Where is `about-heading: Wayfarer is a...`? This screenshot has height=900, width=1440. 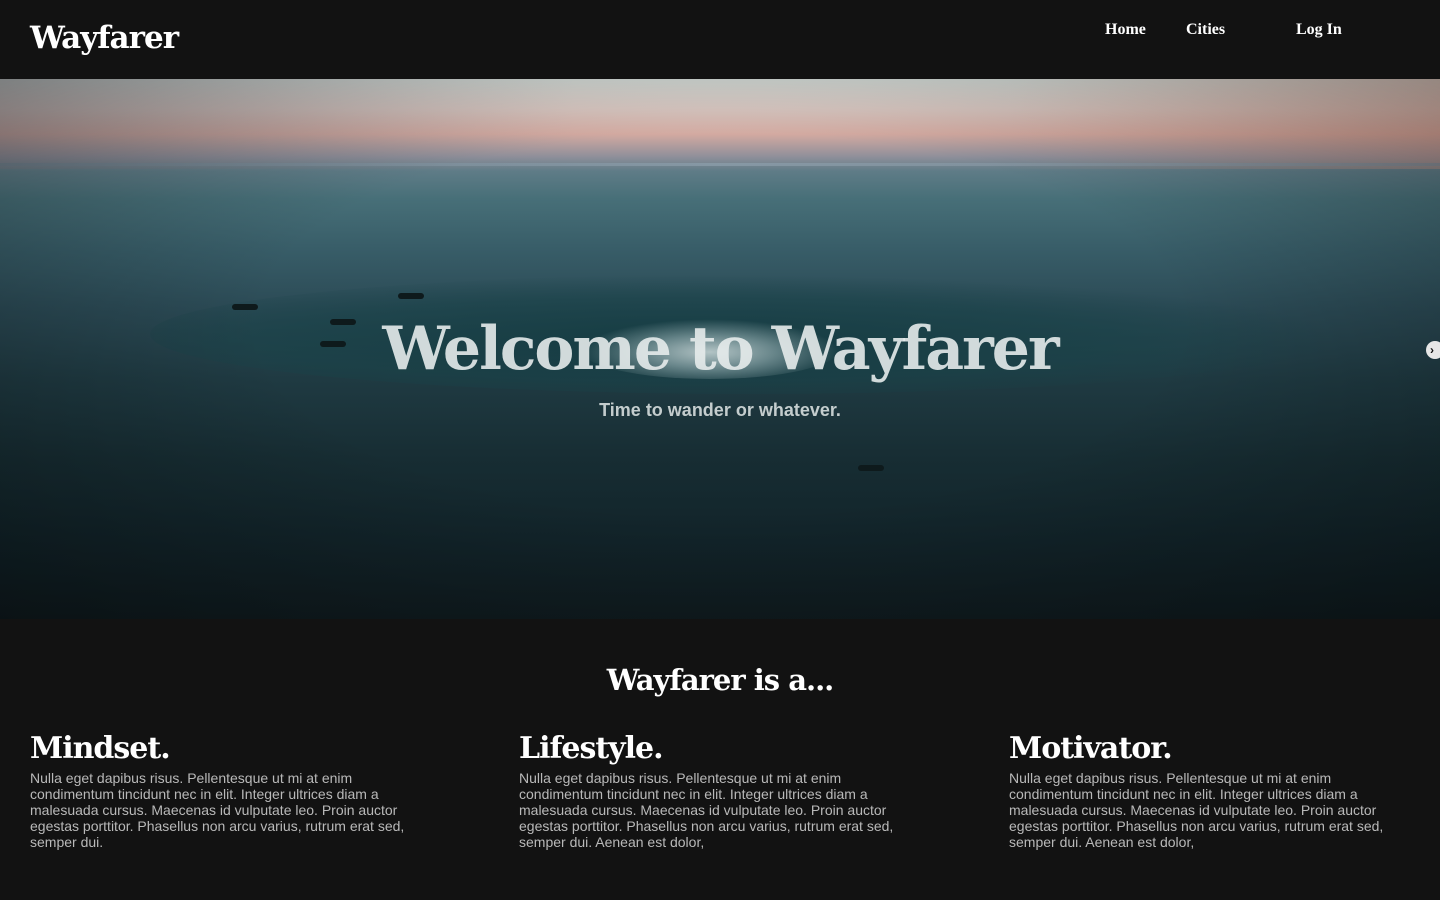
about-heading: Wayfarer is a... is located at coordinates (720, 680).